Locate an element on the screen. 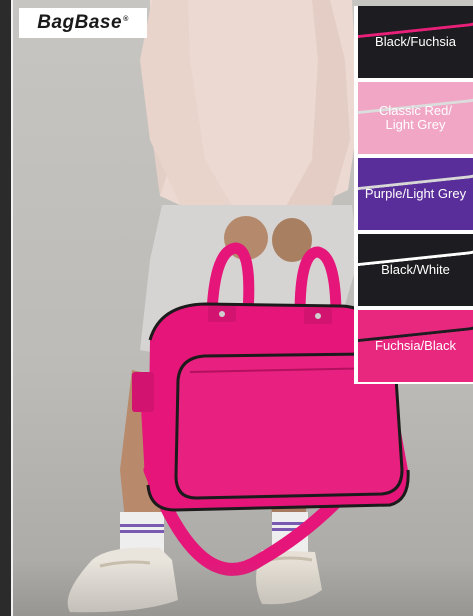  swatch-fuchsia-black: Fuchsia/Black is located at coordinates (415, 346).